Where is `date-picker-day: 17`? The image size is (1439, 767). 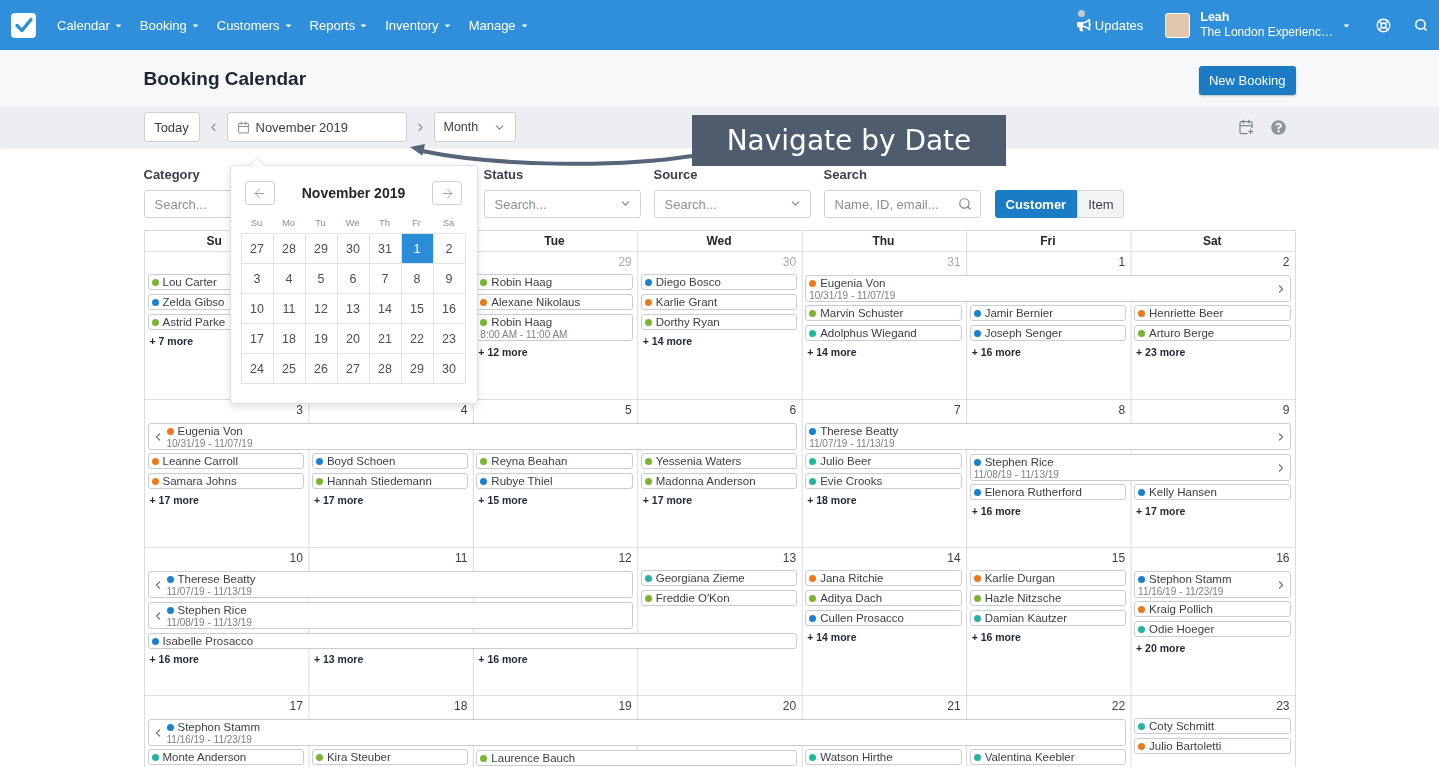
date-picker-day: 17 is located at coordinates (257, 339).